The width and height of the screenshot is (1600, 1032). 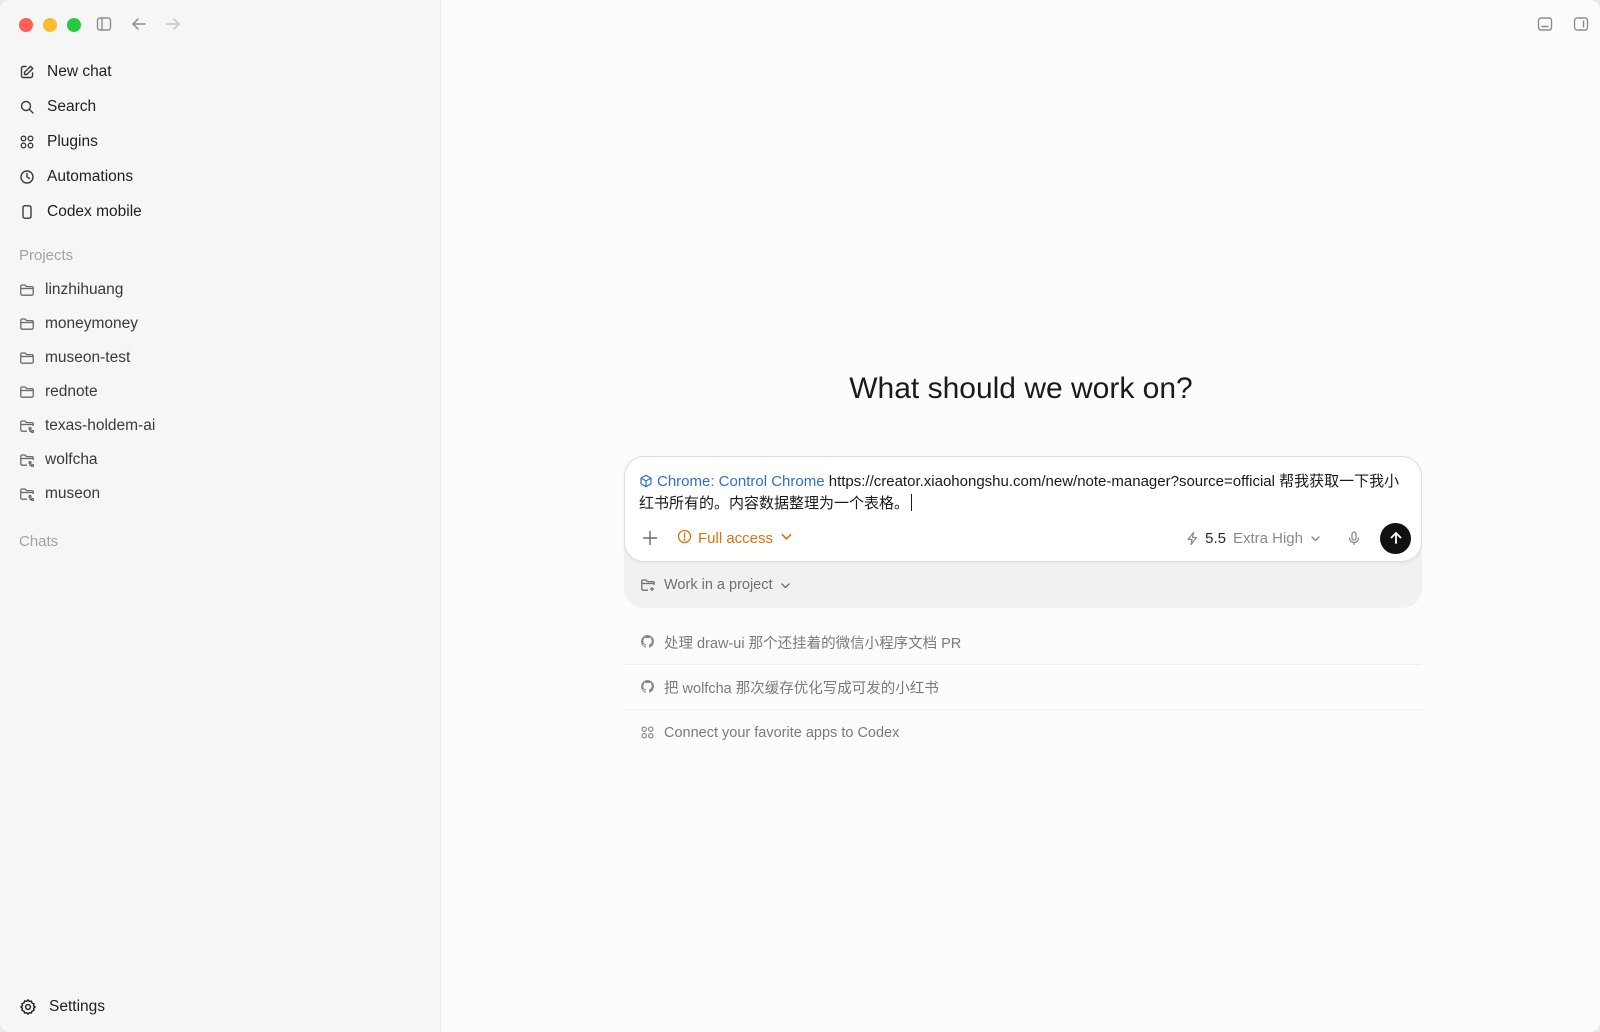 I want to click on settings-label: Settings, so click(x=77, y=1006).